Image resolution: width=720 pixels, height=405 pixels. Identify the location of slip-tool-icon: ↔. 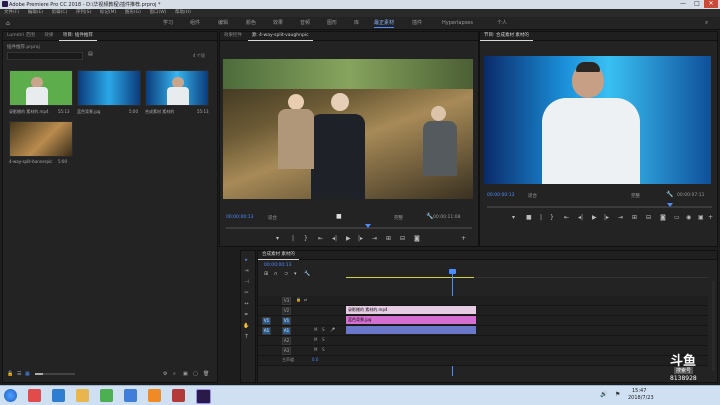
(246, 304).